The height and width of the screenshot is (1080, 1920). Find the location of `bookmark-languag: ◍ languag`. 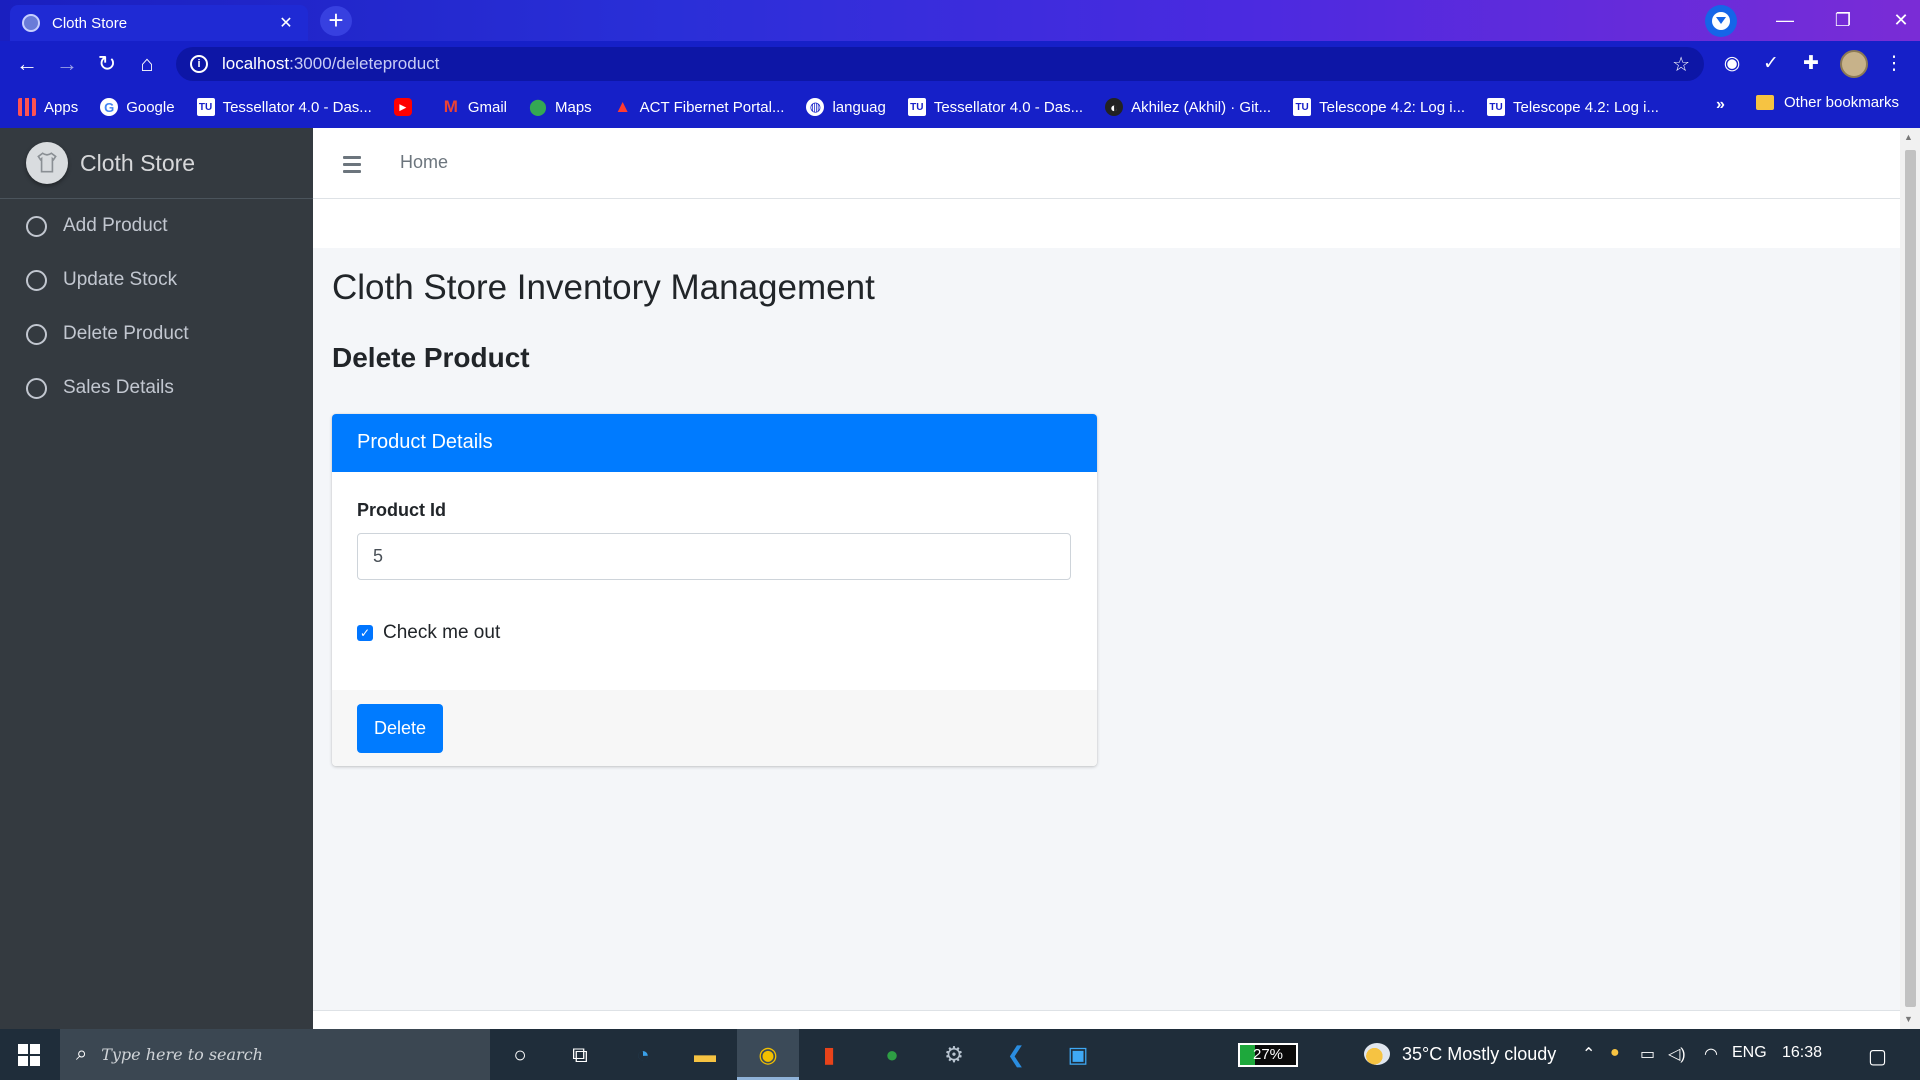

bookmark-languag: ◍ languag is located at coordinates (846, 107).